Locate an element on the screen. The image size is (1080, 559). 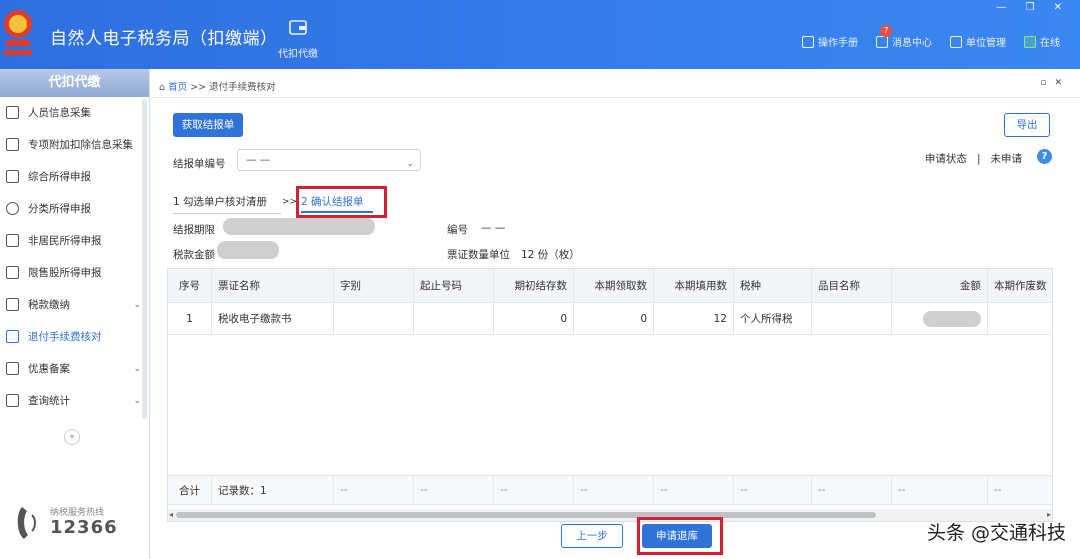
sidebar-heading: 代扣代缴 is located at coordinates (74, 83).